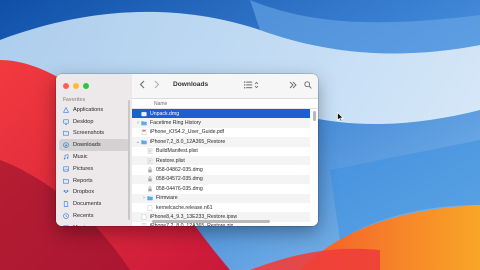 This screenshot has height=270, width=480. I want to click on sidebar-item-desktop: Desktop, so click(94, 122).